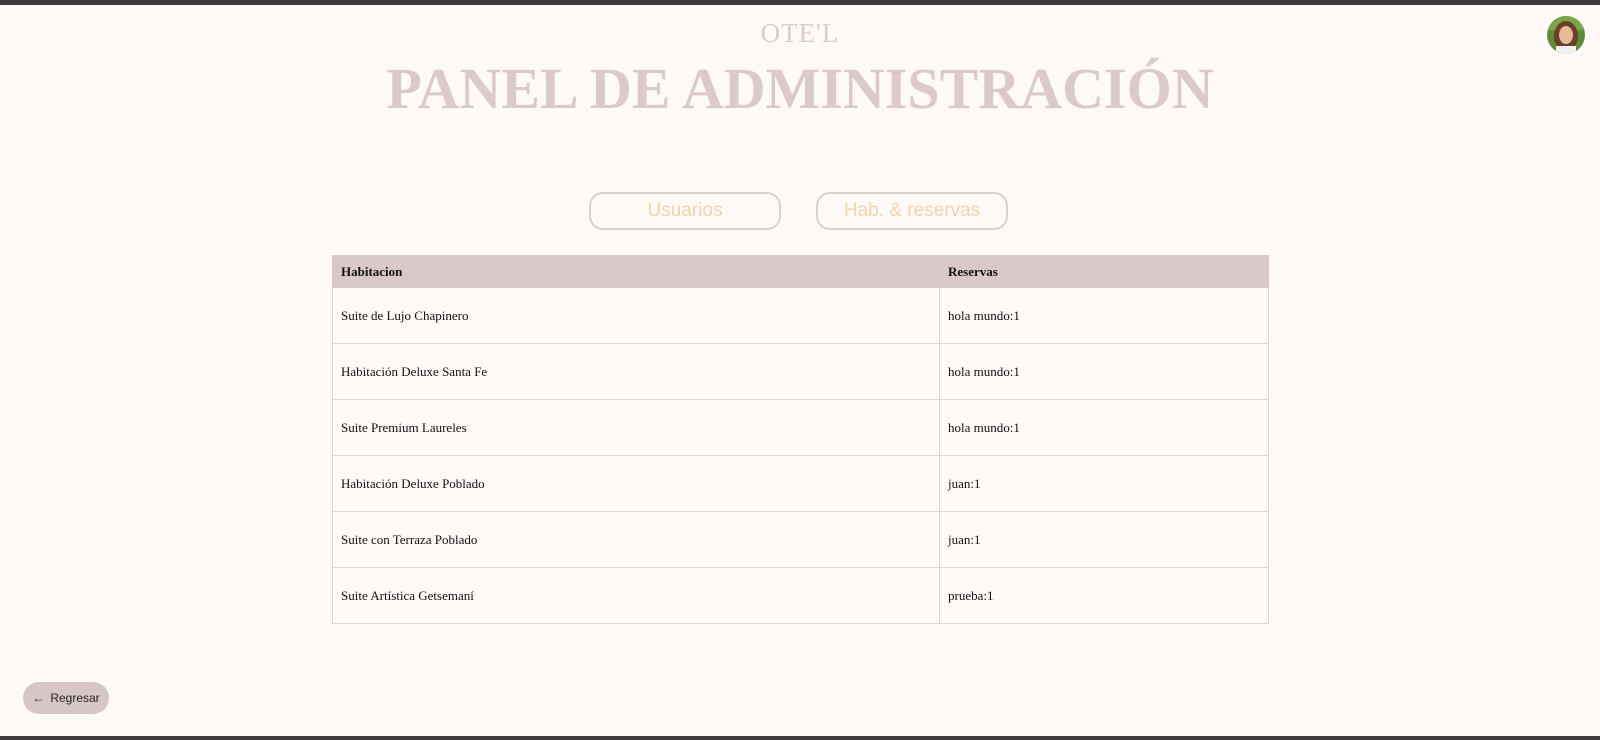 This screenshot has width=1600, height=740. I want to click on table-row: Habitación Deluxe Santa Fe hola mundo:1, so click(800, 371).